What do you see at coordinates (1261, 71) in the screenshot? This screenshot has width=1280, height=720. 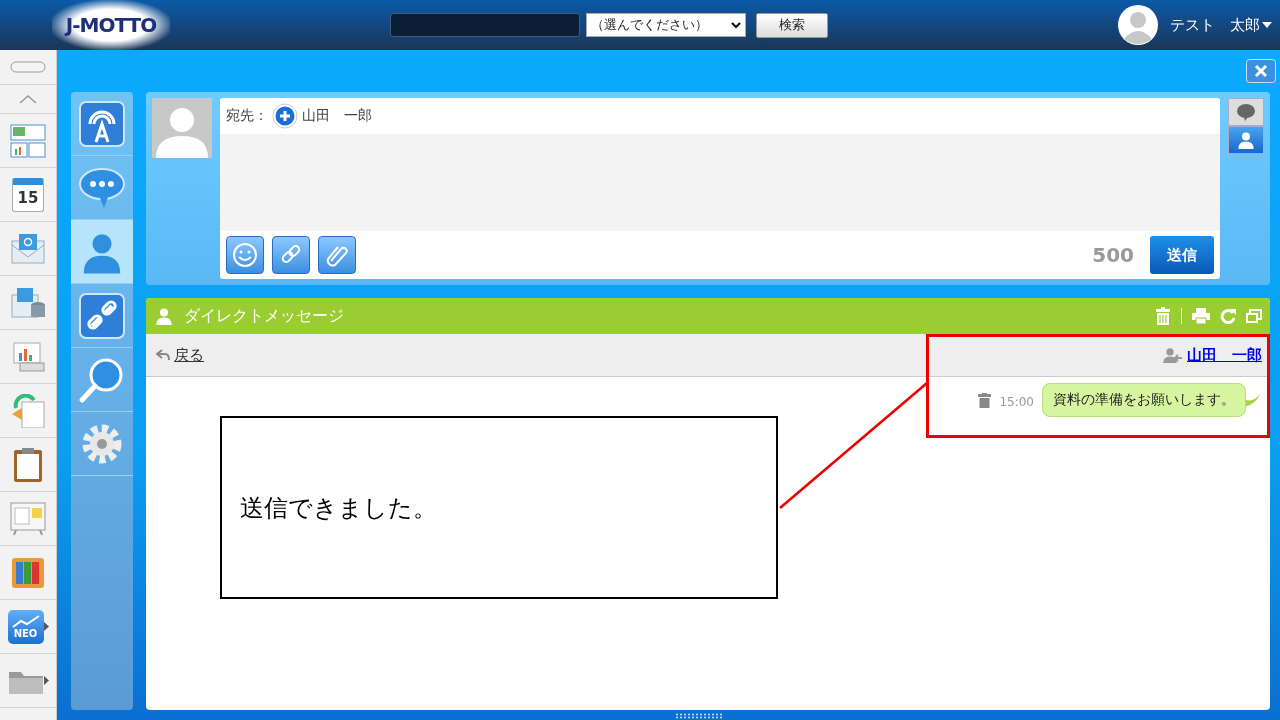 I see `close-icon` at bounding box center [1261, 71].